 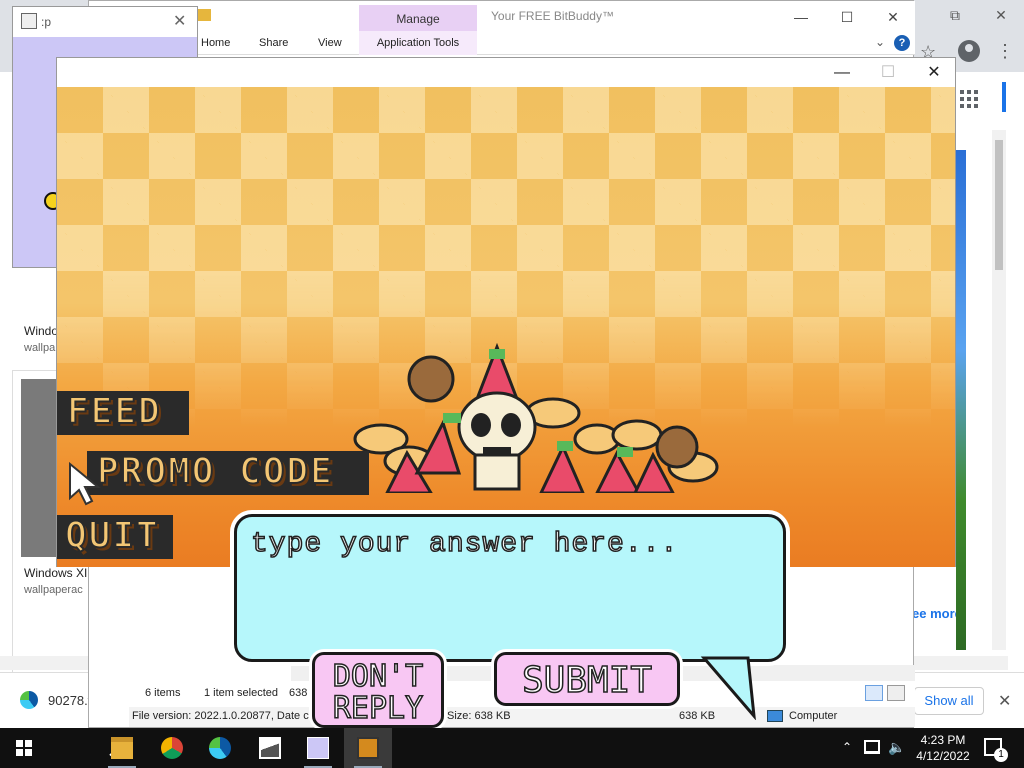 I want to click on windows-start-icon, so click(x=24, y=748).